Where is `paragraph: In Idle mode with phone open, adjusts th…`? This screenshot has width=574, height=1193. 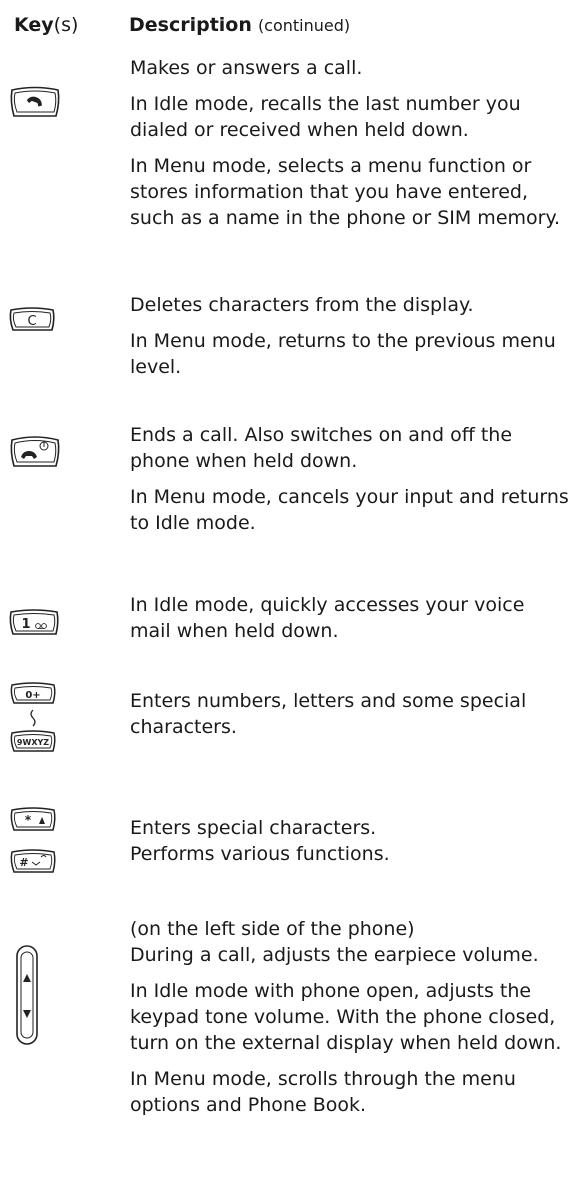
paragraph: In Idle mode with phone open, adjusts th… is located at coordinates (346, 1017).